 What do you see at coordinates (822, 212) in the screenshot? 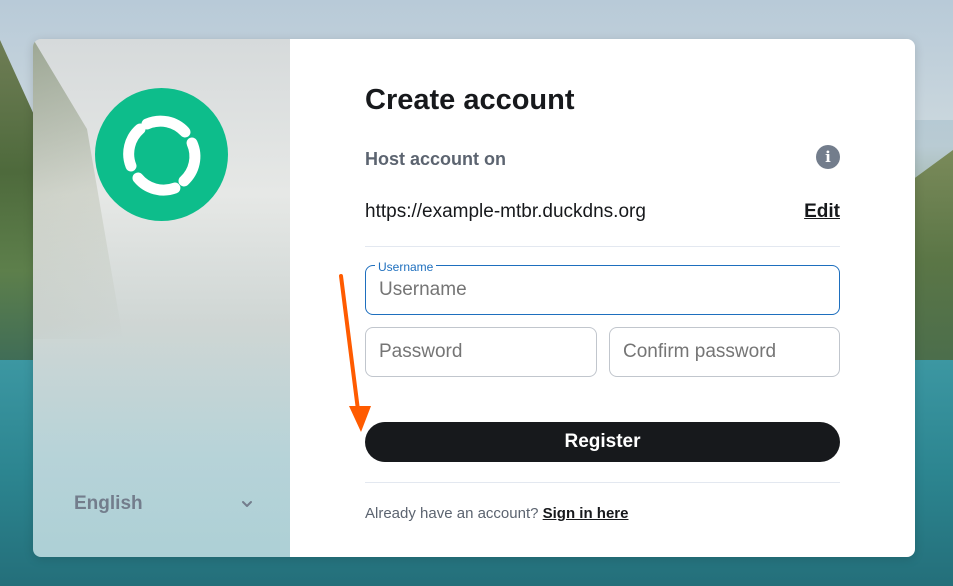
I see `edit-host-link: Edit` at bounding box center [822, 212].